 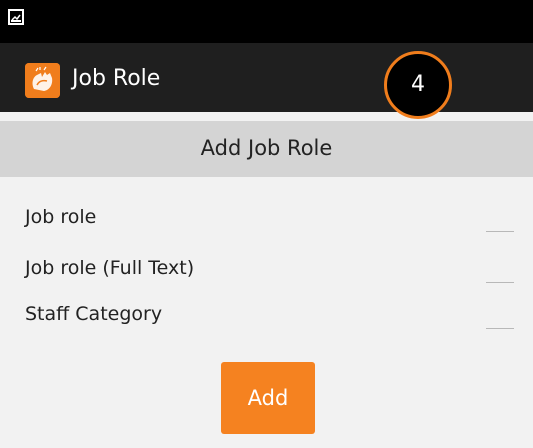 What do you see at coordinates (500, 277) in the screenshot?
I see `job-role-full-text-input` at bounding box center [500, 277].